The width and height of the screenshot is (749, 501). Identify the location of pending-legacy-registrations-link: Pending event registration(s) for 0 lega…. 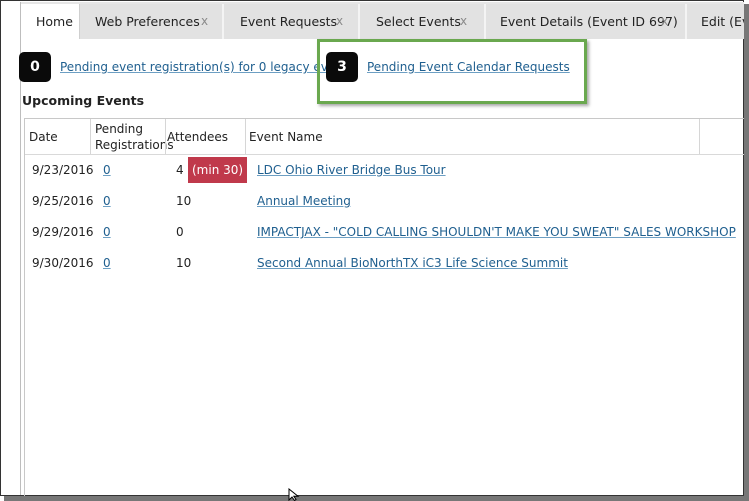
(207, 67).